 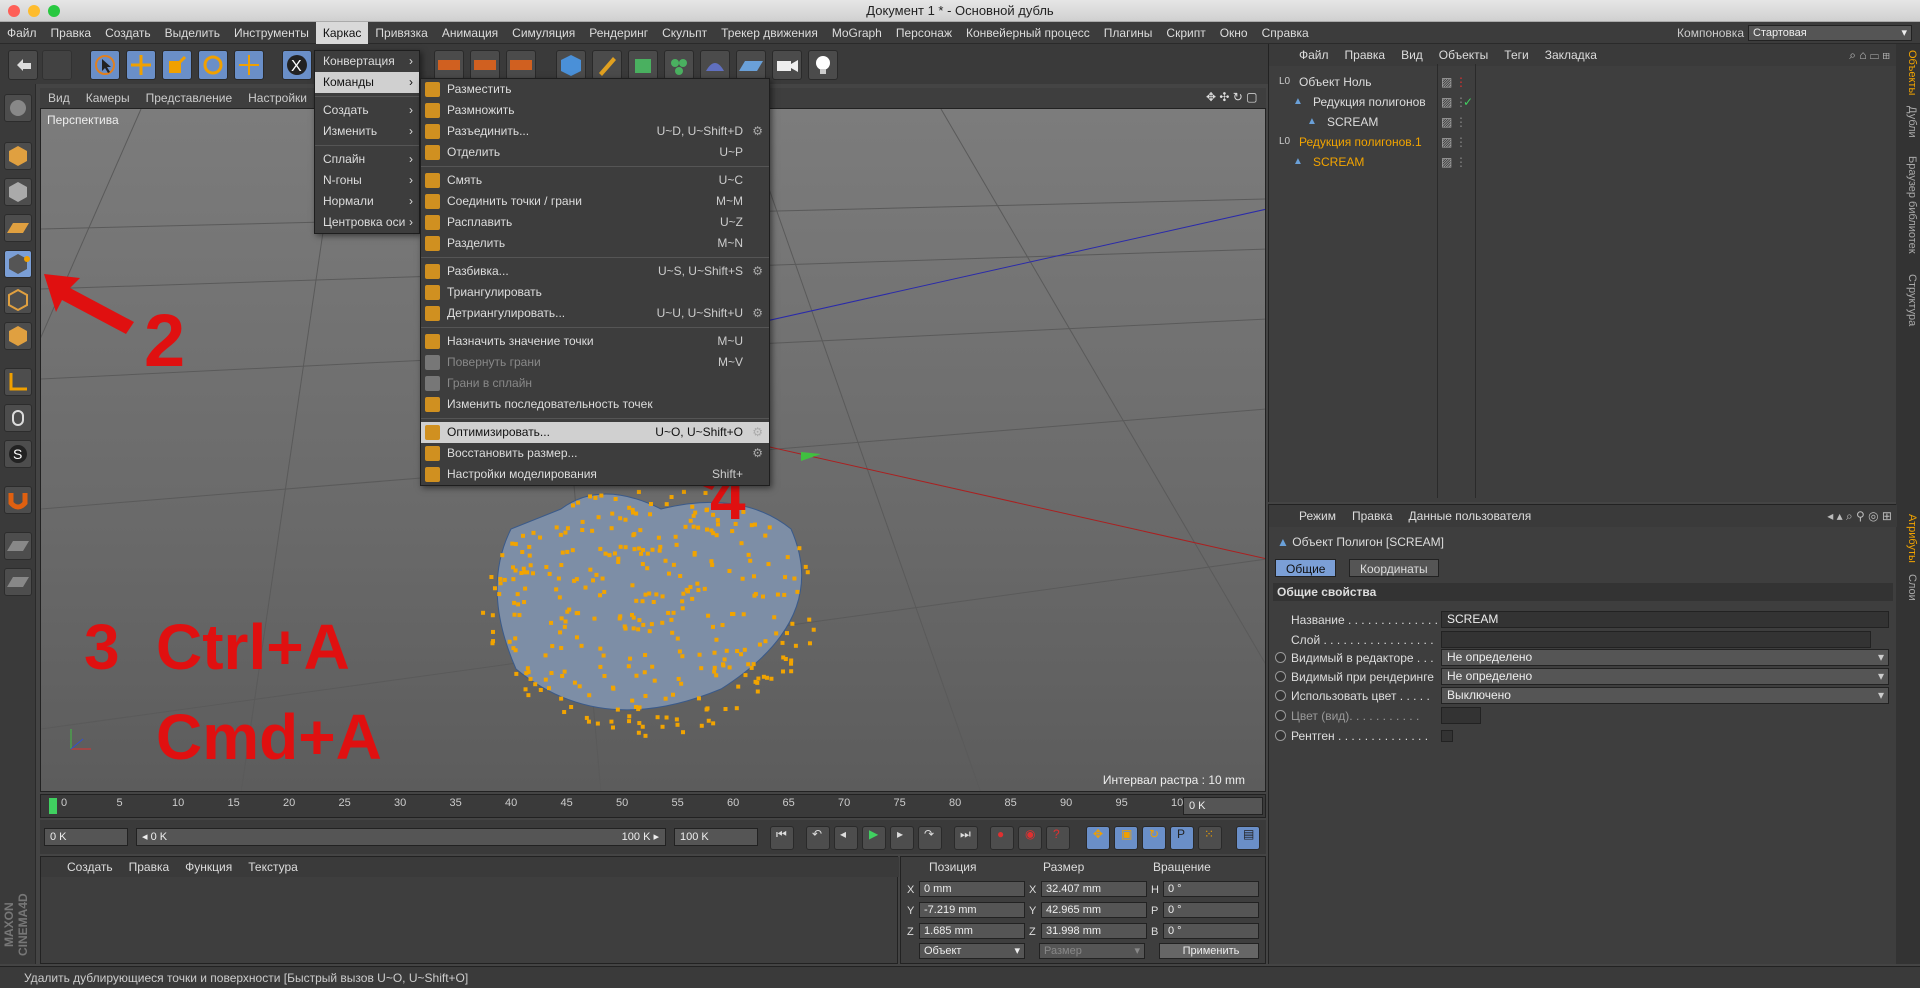 What do you see at coordinates (787, 65) in the screenshot?
I see `camera-button` at bounding box center [787, 65].